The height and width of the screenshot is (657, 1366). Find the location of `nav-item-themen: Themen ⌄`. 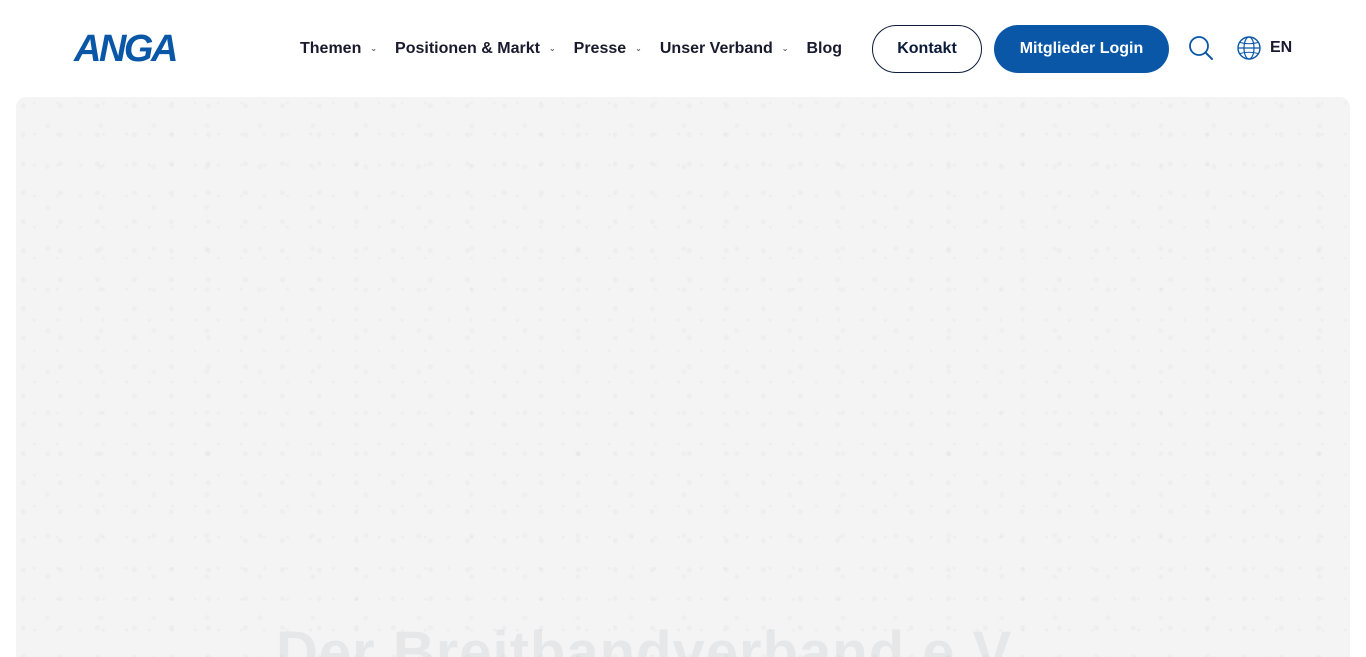

nav-item-themen: Themen ⌄ is located at coordinates (338, 49).